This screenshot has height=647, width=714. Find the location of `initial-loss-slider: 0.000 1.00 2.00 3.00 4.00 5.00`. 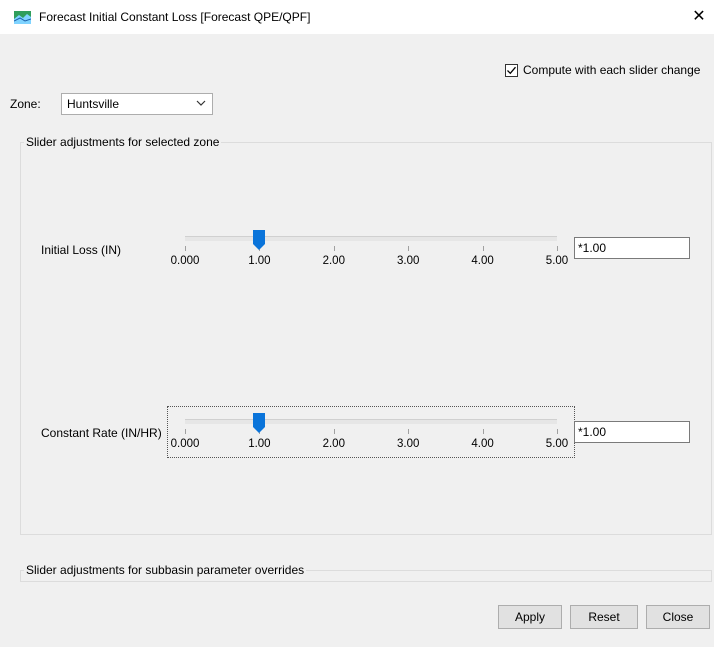

initial-loss-slider: 0.000 1.00 2.00 3.00 4.00 5.00 is located at coordinates (369, 249).